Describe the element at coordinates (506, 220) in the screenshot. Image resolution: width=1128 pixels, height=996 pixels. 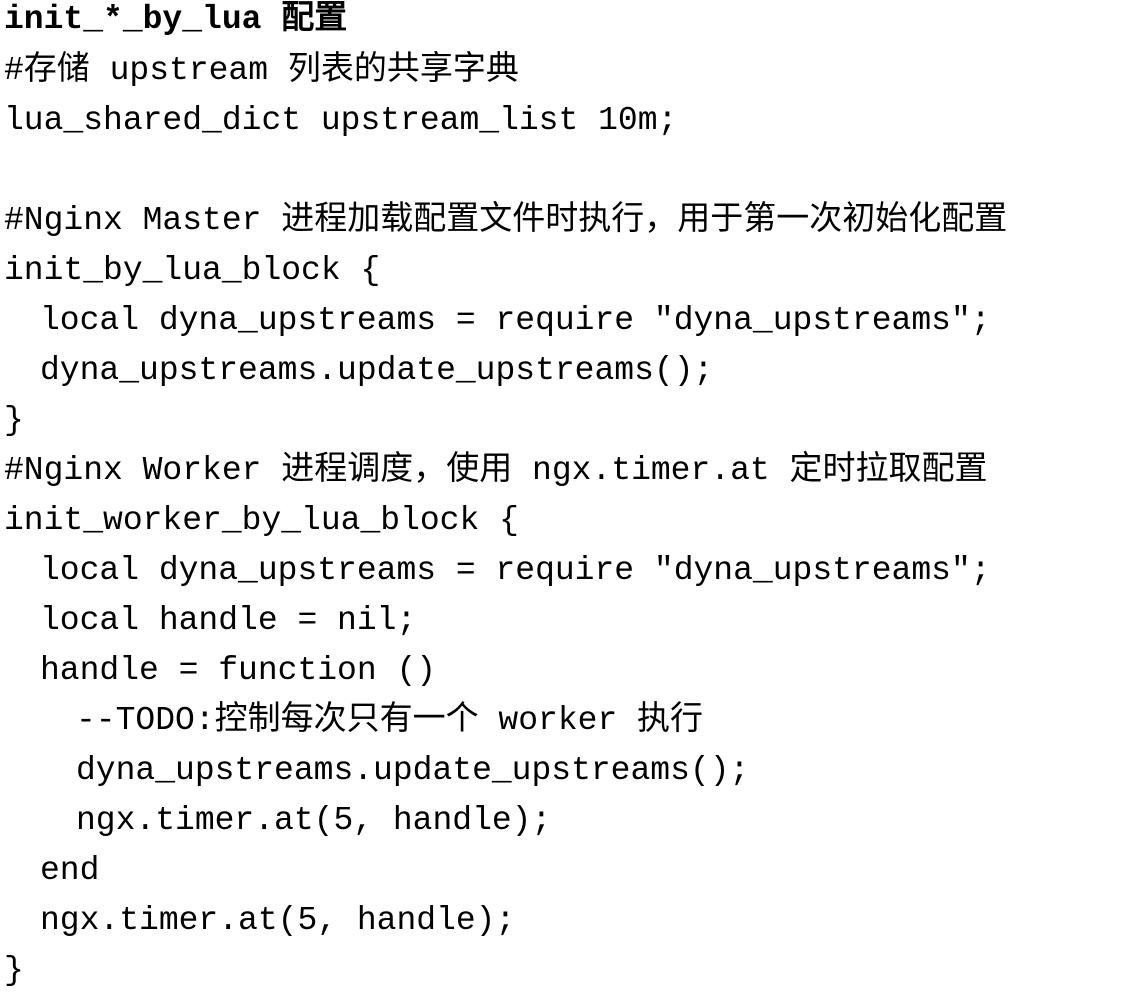
I see `comment-line: #Nginx Master 进程加载配置文件时执行，用于第一次初始化配置` at that location.